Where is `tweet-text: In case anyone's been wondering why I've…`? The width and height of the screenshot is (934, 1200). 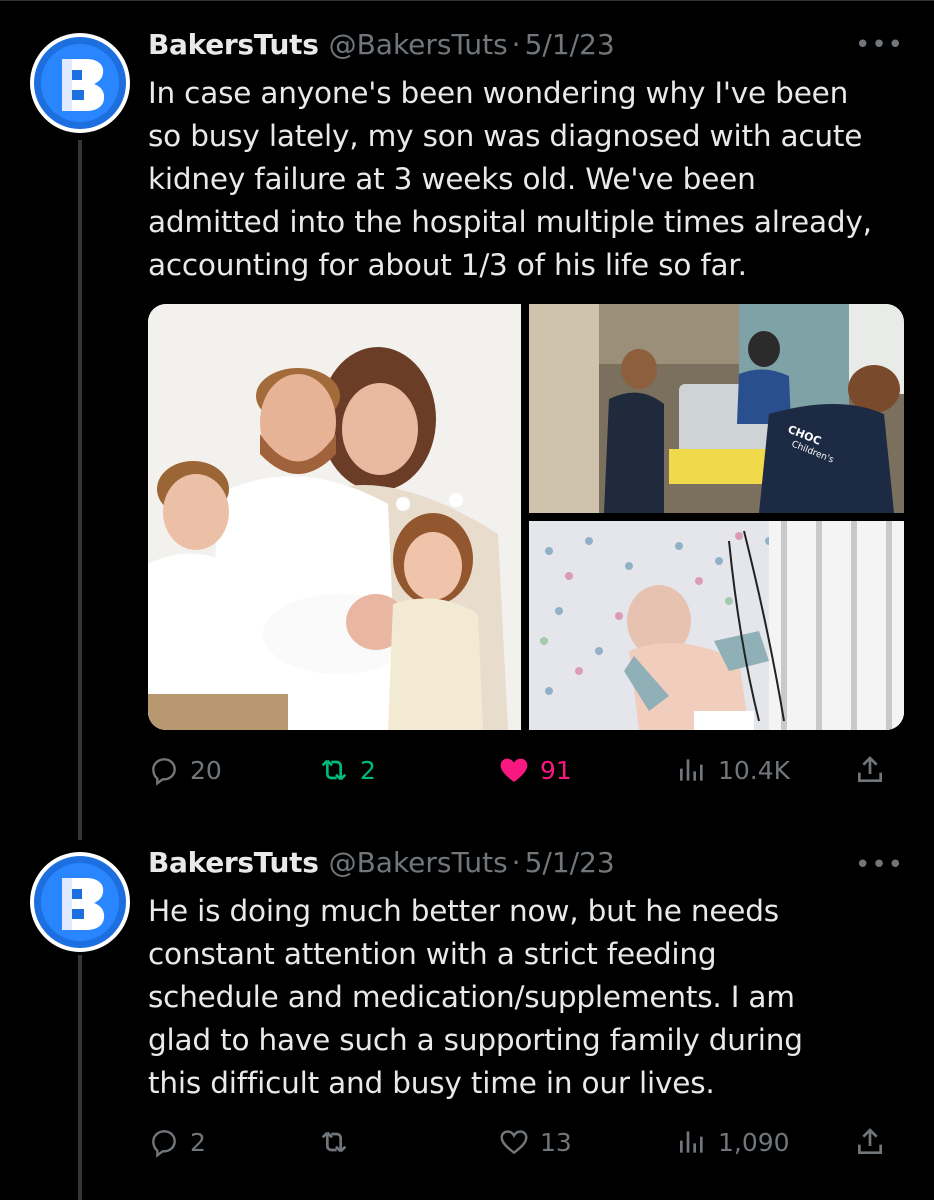
tweet-text: In case anyone's been wondering why I've… is located at coordinates (510, 179).